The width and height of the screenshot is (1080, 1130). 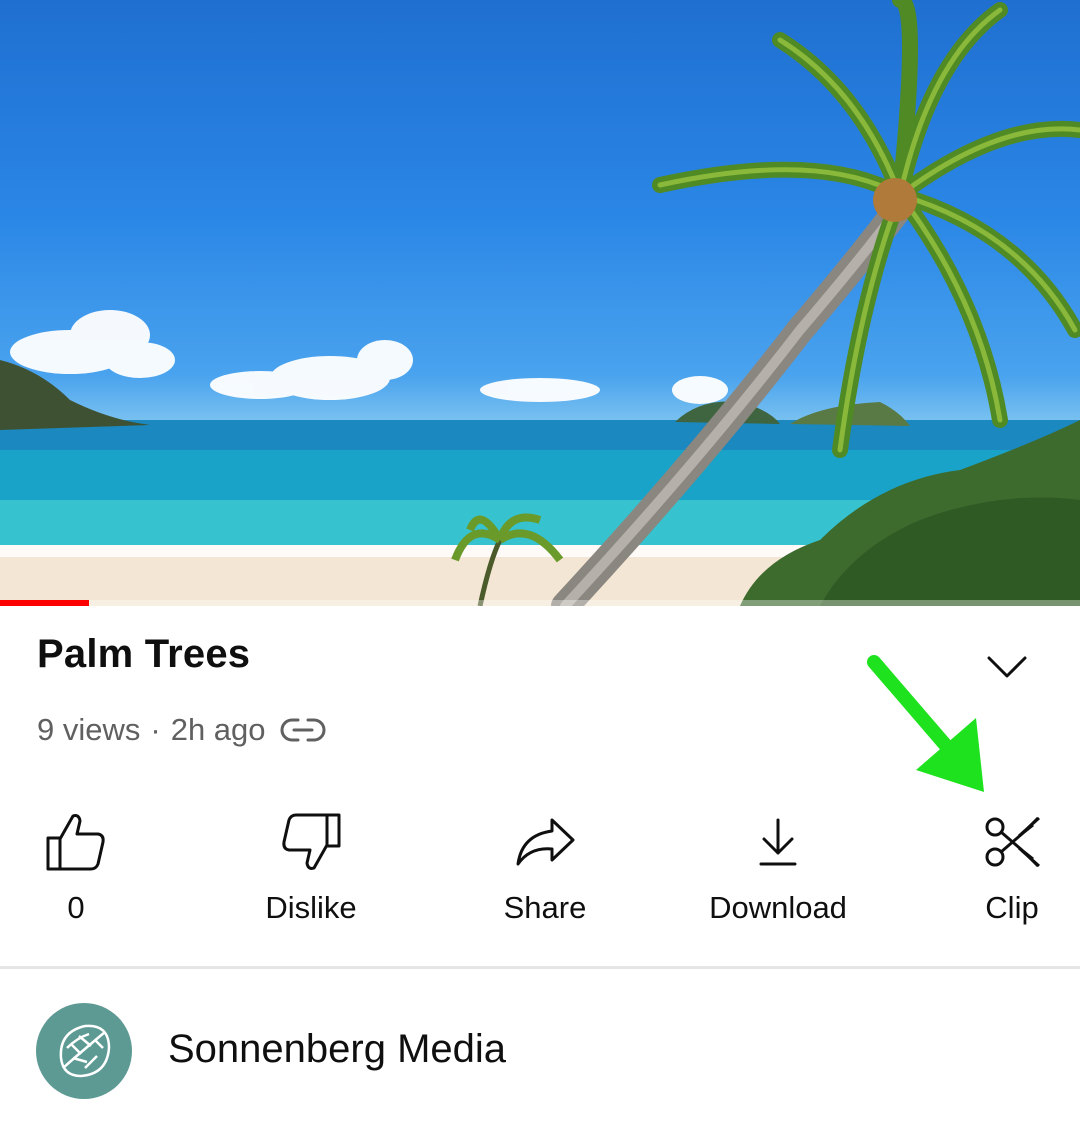 What do you see at coordinates (76, 907) in the screenshot?
I see `like-count: 0` at bounding box center [76, 907].